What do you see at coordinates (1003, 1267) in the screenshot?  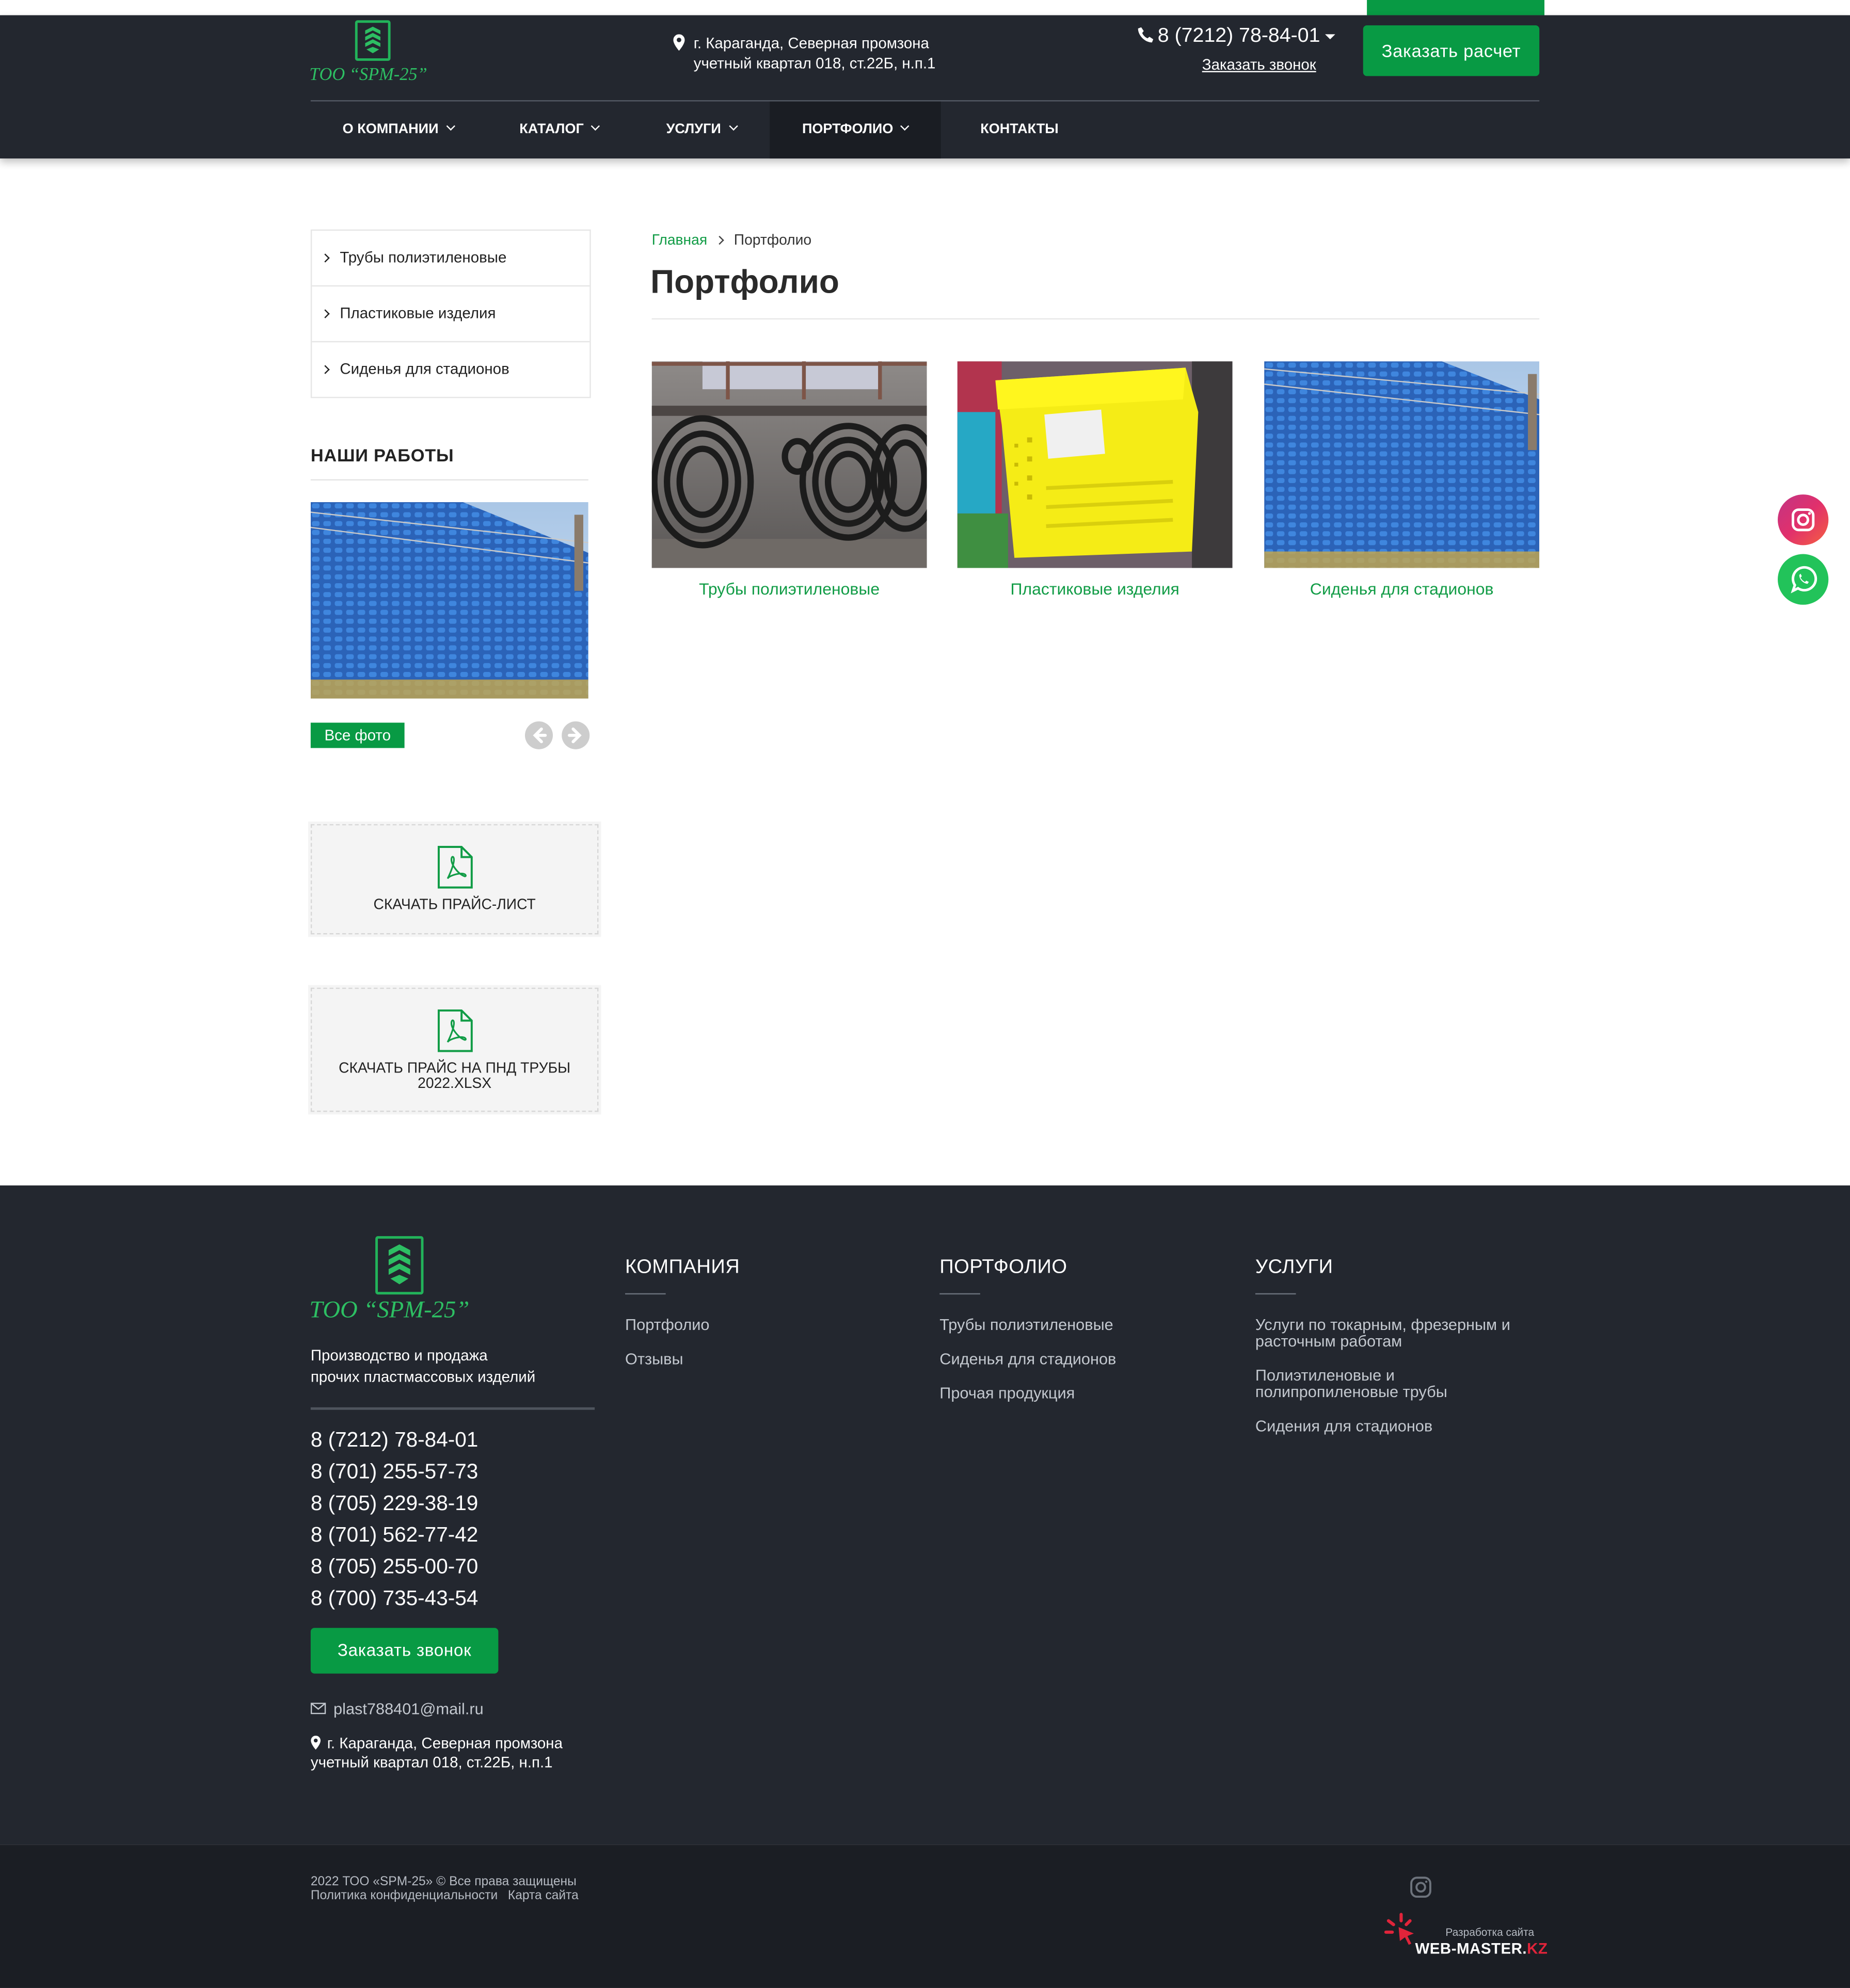 I see `footer-col-portfolio-title: ПОРТФОЛИО` at bounding box center [1003, 1267].